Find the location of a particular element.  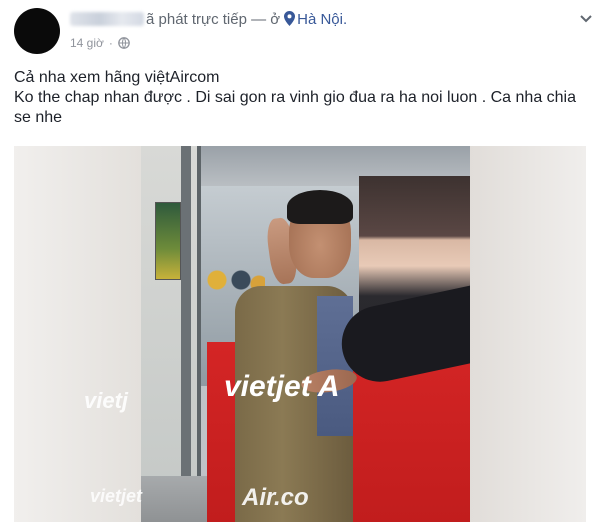

location-link: Hà Nội. is located at coordinates (322, 19).